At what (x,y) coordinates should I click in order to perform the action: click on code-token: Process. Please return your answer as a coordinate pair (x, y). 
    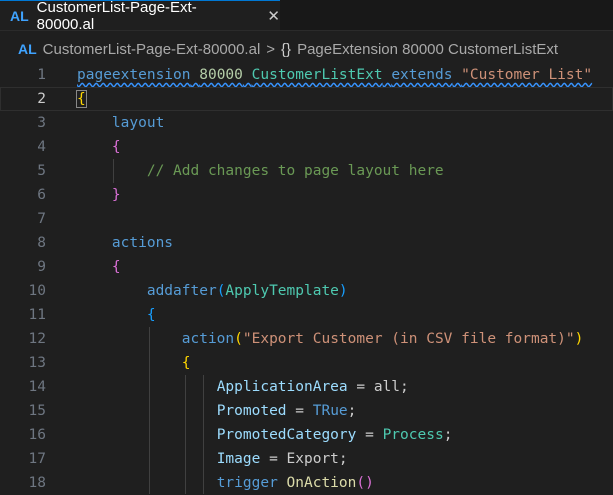
    Looking at the image, I should click on (413, 435).